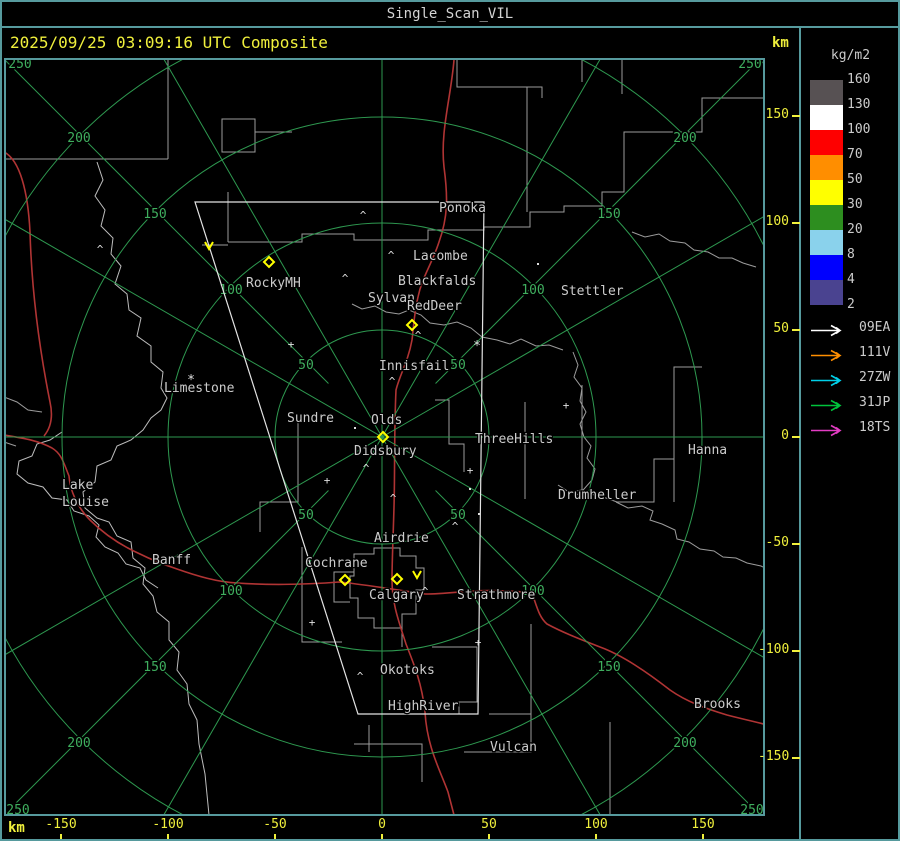  What do you see at coordinates (434, 306) in the screenshot?
I see `town-label: RedDeer` at bounding box center [434, 306].